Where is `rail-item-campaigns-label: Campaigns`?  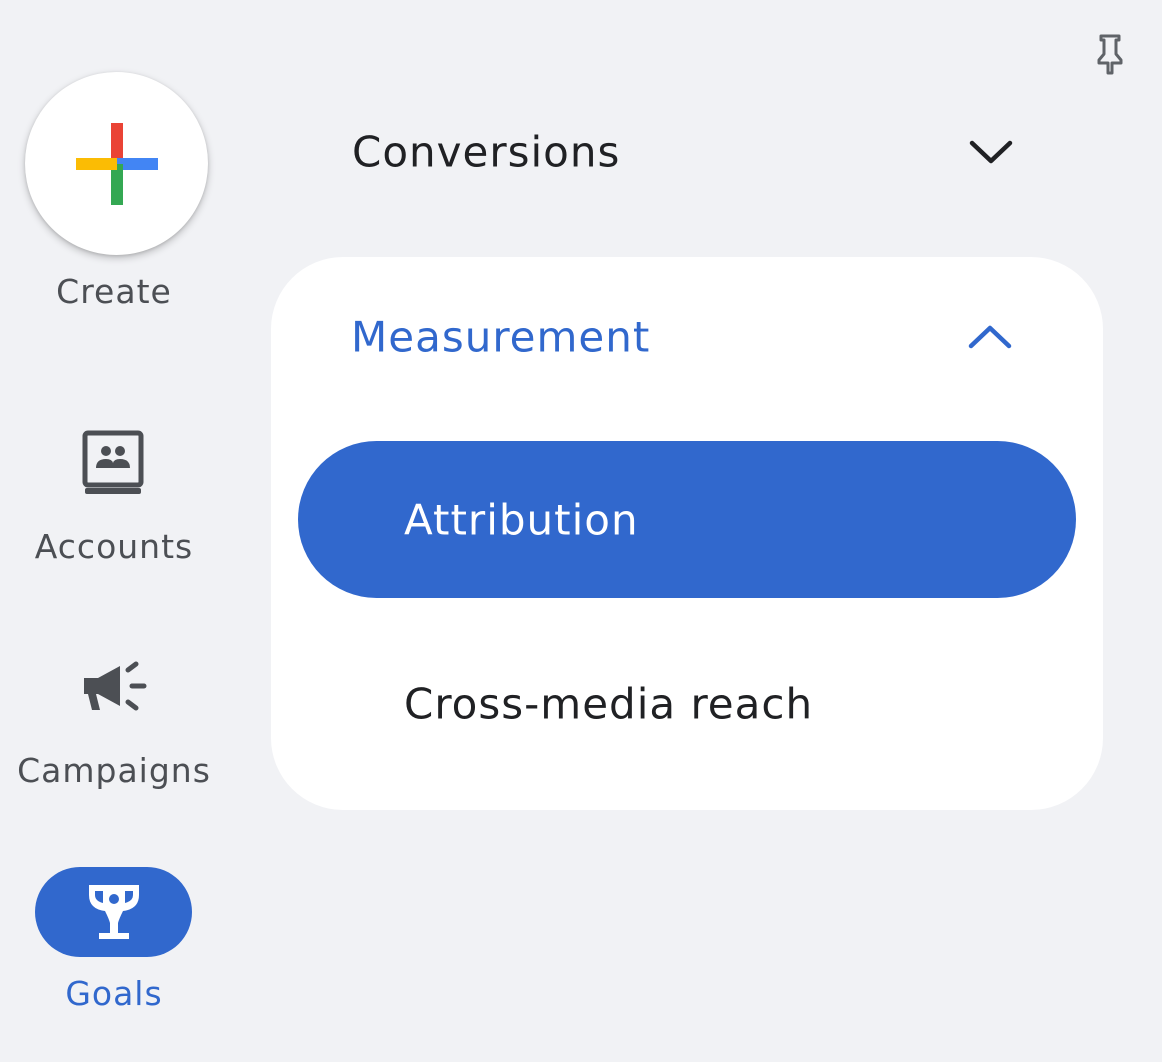
rail-item-campaigns-label: Campaigns is located at coordinates (114, 770).